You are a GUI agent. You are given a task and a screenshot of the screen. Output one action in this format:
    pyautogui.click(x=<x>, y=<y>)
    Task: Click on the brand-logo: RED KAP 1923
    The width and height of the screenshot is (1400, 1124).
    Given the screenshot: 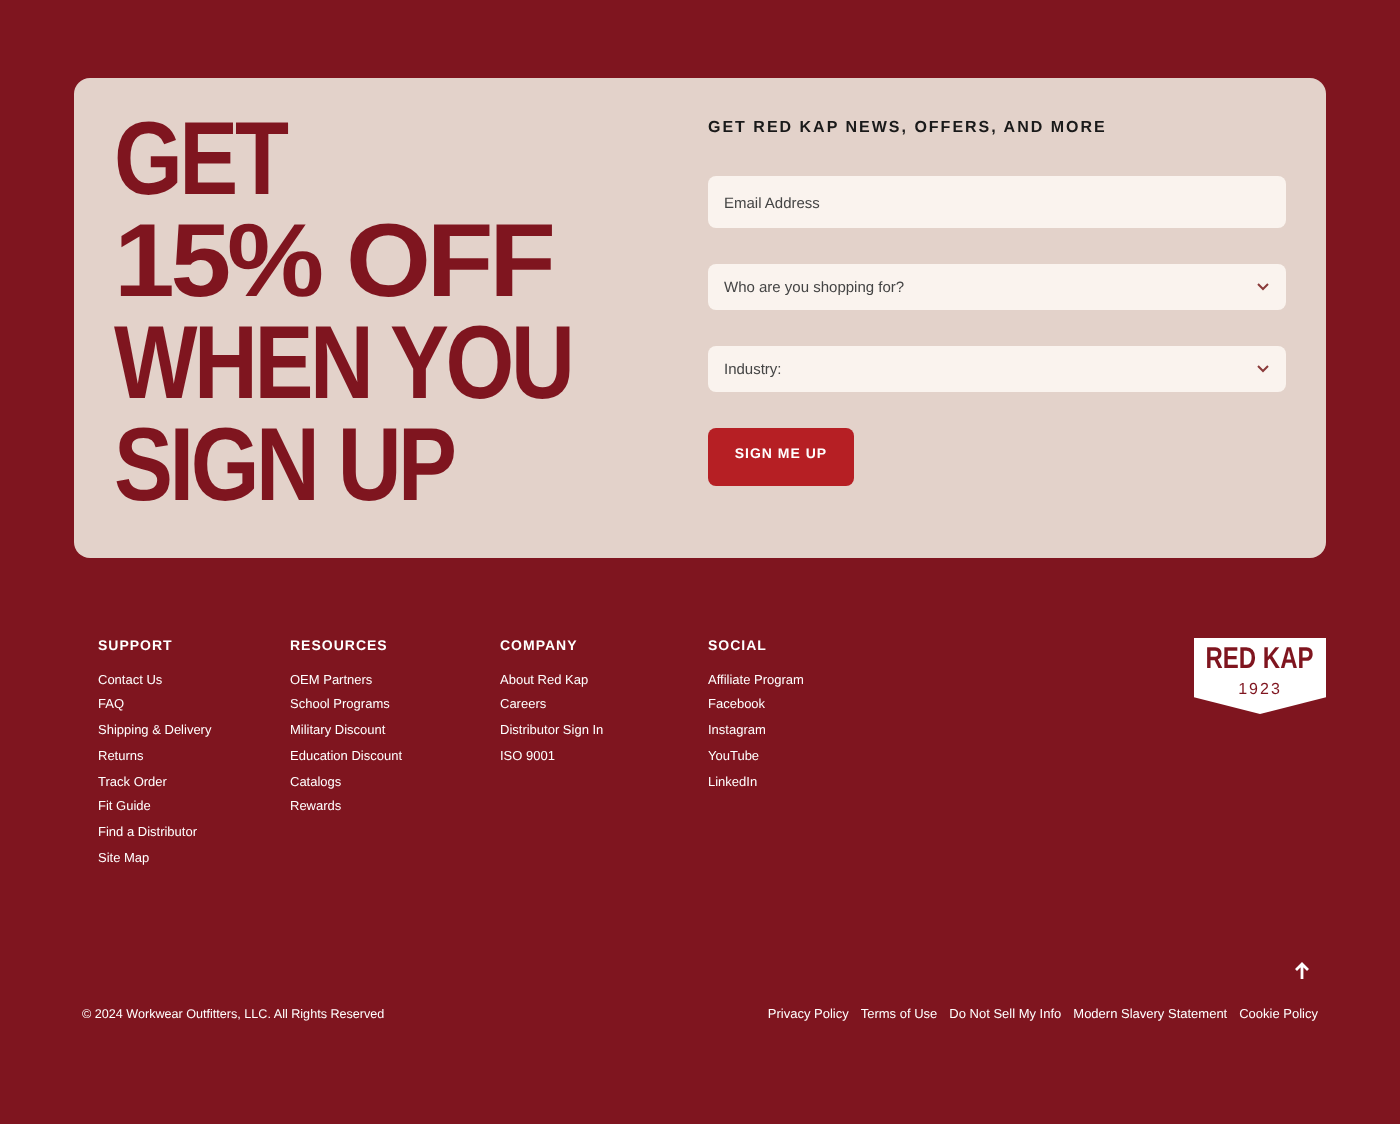 What is the action you would take?
    pyautogui.click(x=1260, y=676)
    